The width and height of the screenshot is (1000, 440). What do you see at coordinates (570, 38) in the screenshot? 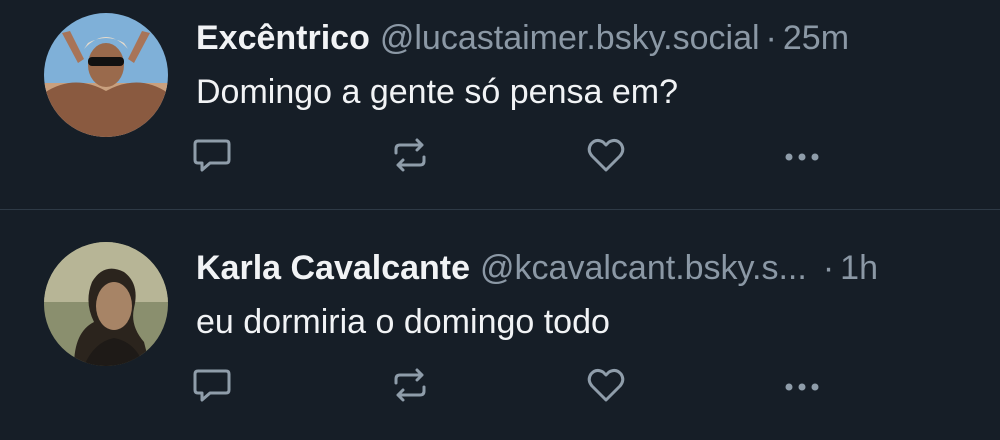
I see `author-handle: @lucastaimer.bsky.social` at bounding box center [570, 38].